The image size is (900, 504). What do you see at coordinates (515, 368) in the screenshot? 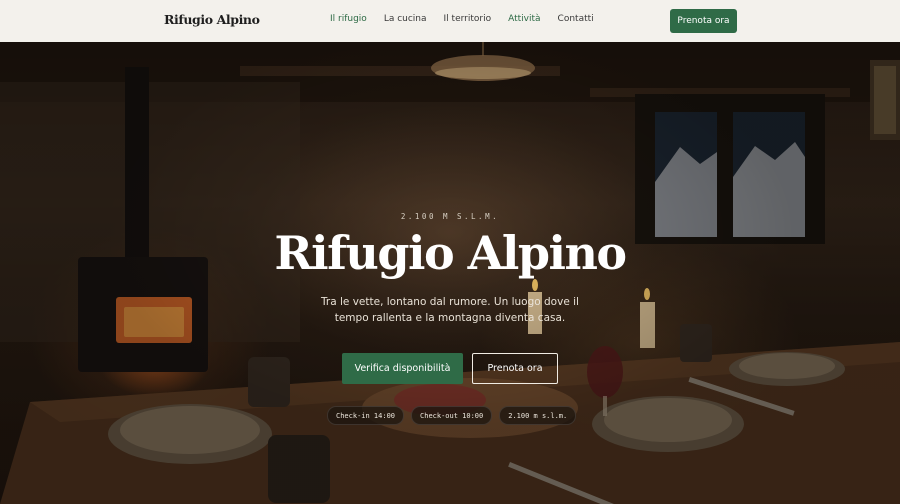
I see `hero-book-button: Prenota ora` at bounding box center [515, 368].